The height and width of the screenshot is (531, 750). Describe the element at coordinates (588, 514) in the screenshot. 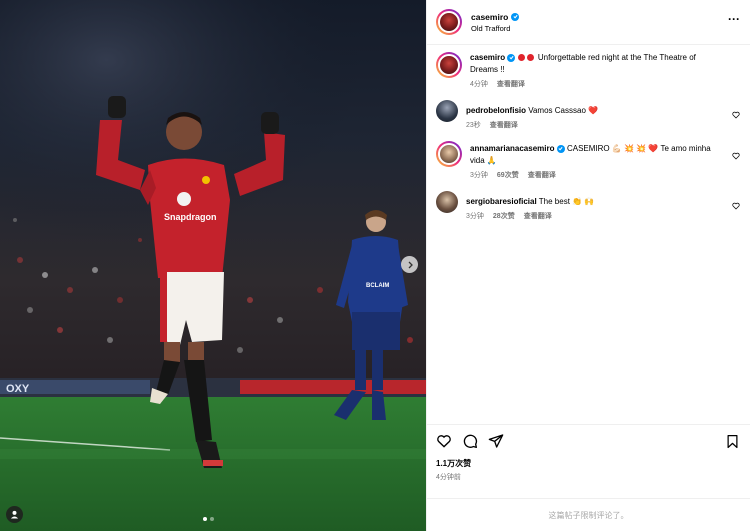

I see `comments-closed-notice: 这篇帖子限制评论了。` at that location.